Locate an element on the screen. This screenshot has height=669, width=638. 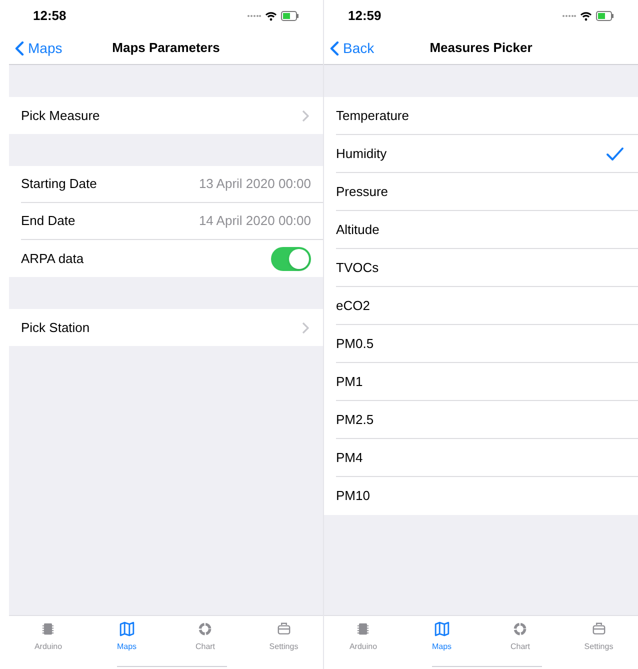
list-item: PM4 is located at coordinates (349, 458).